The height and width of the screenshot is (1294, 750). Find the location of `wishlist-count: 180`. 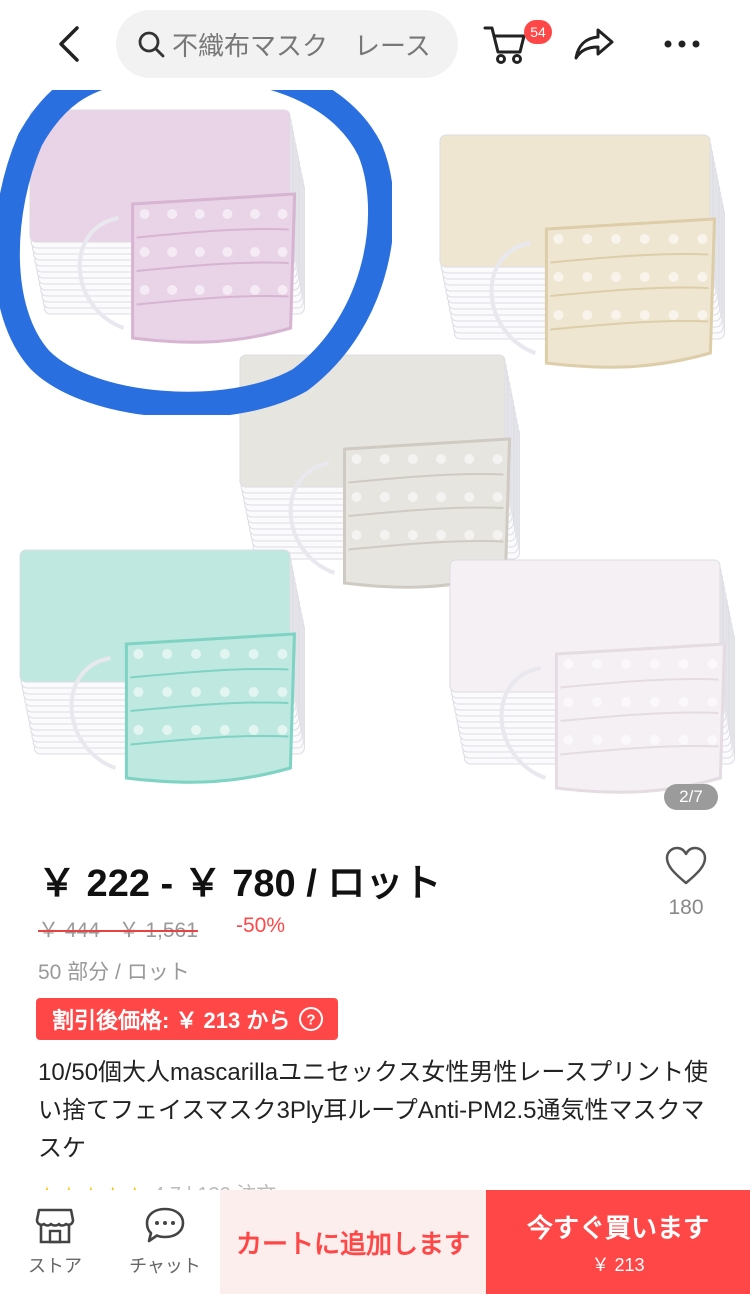

wishlist-count: 180 is located at coordinates (686, 907).